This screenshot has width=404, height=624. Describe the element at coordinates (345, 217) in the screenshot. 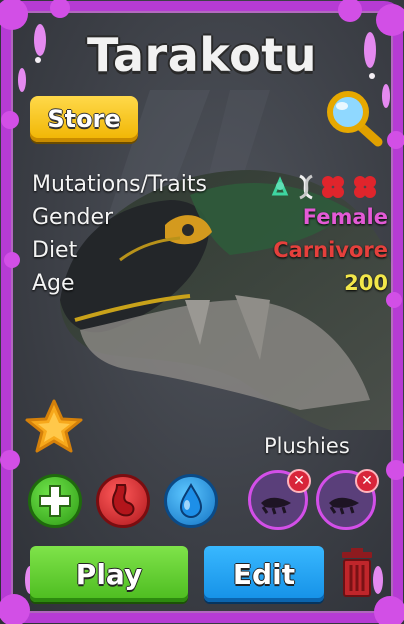

I see `stat-value-gender: Female` at that location.